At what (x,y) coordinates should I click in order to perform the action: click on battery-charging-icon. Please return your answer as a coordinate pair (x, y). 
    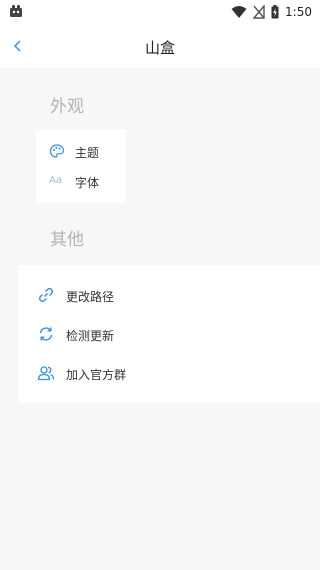
    Looking at the image, I should click on (275, 12).